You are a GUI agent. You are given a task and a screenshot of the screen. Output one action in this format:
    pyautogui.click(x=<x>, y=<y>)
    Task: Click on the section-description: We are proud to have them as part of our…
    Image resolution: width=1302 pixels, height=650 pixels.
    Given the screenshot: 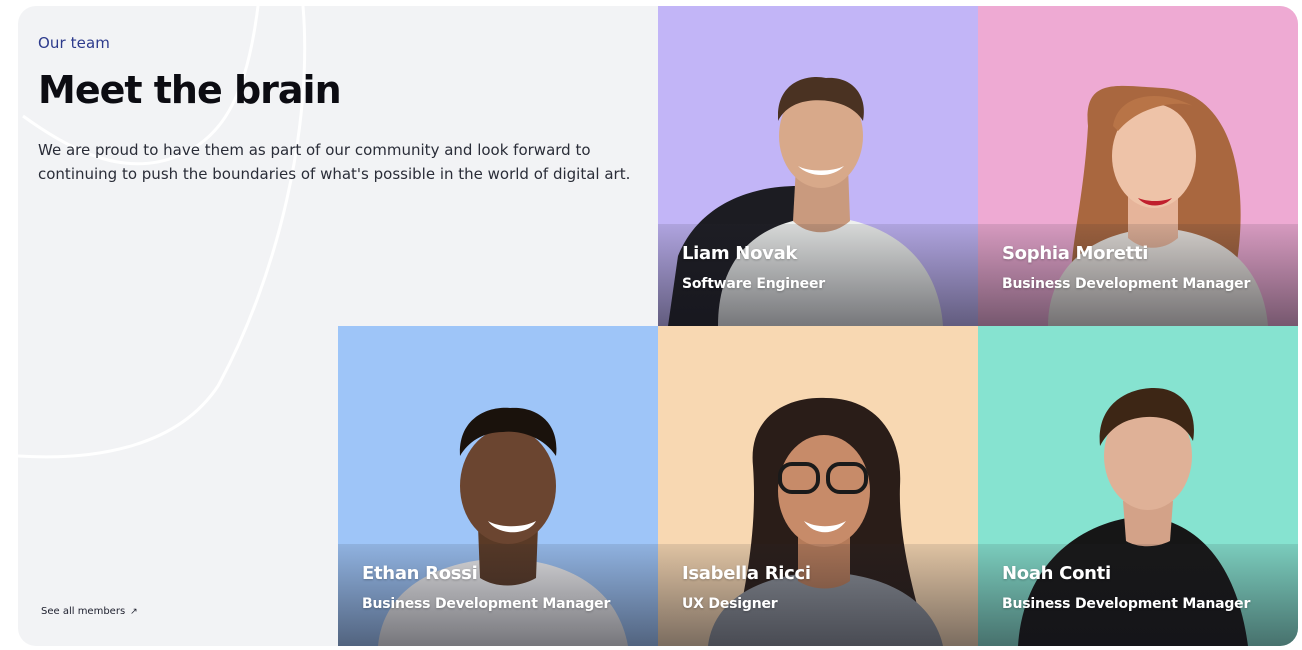 What is the action you would take?
    pyautogui.click(x=334, y=162)
    